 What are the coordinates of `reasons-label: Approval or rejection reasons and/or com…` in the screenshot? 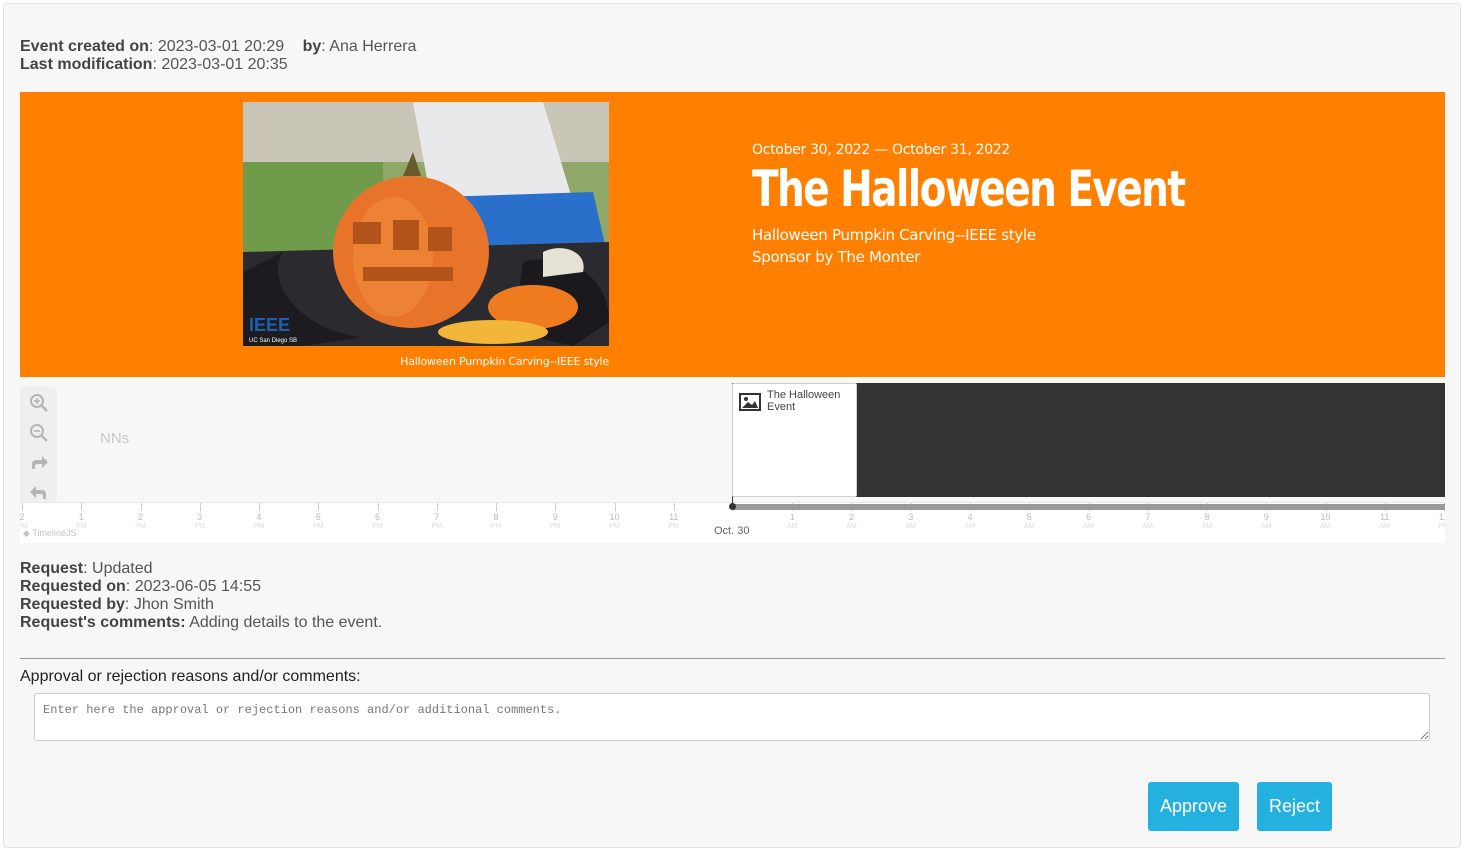 It's located at (190, 676).